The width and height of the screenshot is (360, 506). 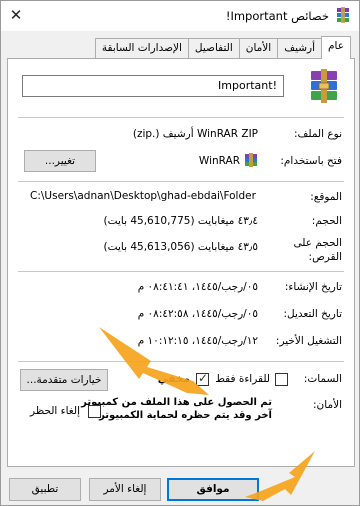 I want to click on apply-button: تطبيق, so click(x=45, y=489).